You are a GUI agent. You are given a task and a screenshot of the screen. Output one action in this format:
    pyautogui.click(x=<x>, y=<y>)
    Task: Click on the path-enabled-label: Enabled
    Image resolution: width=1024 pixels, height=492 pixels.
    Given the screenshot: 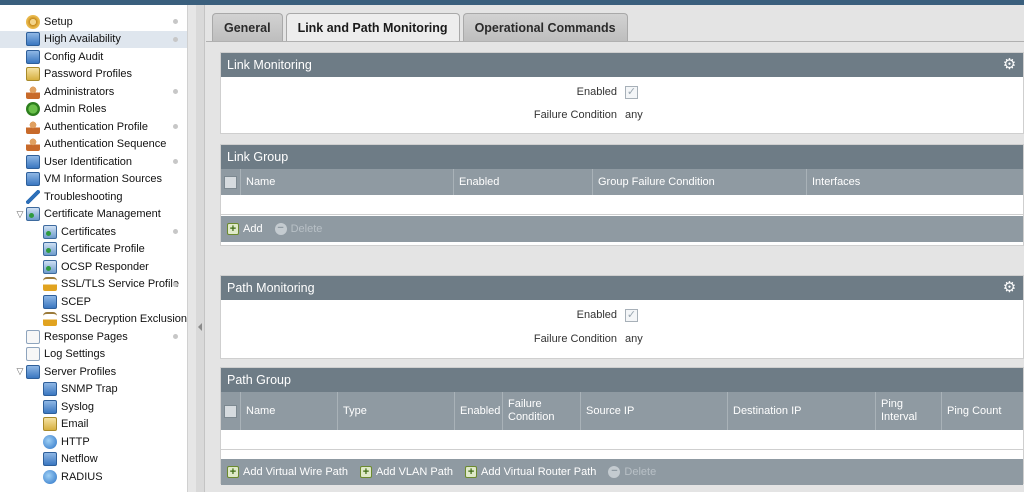 What is the action you would take?
    pyautogui.click(x=596, y=315)
    